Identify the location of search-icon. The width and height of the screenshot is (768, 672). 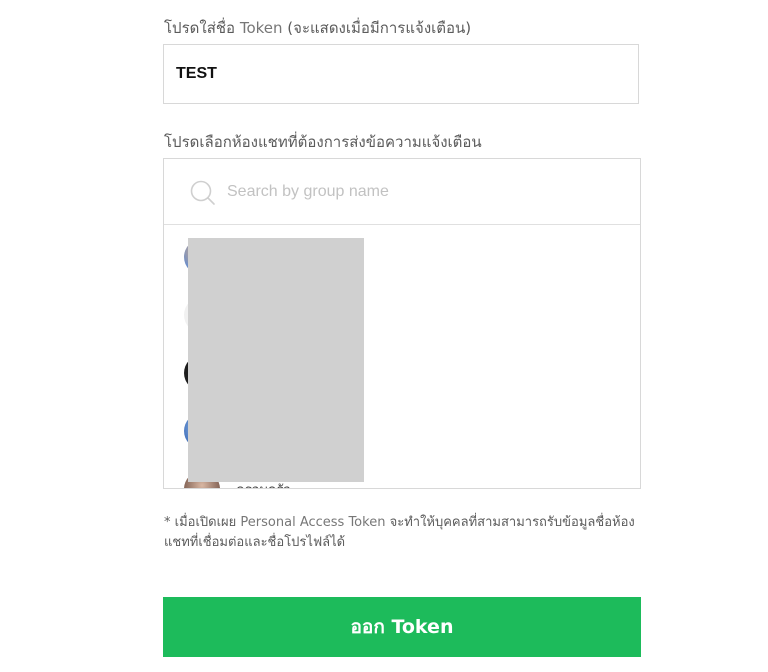
(203, 193).